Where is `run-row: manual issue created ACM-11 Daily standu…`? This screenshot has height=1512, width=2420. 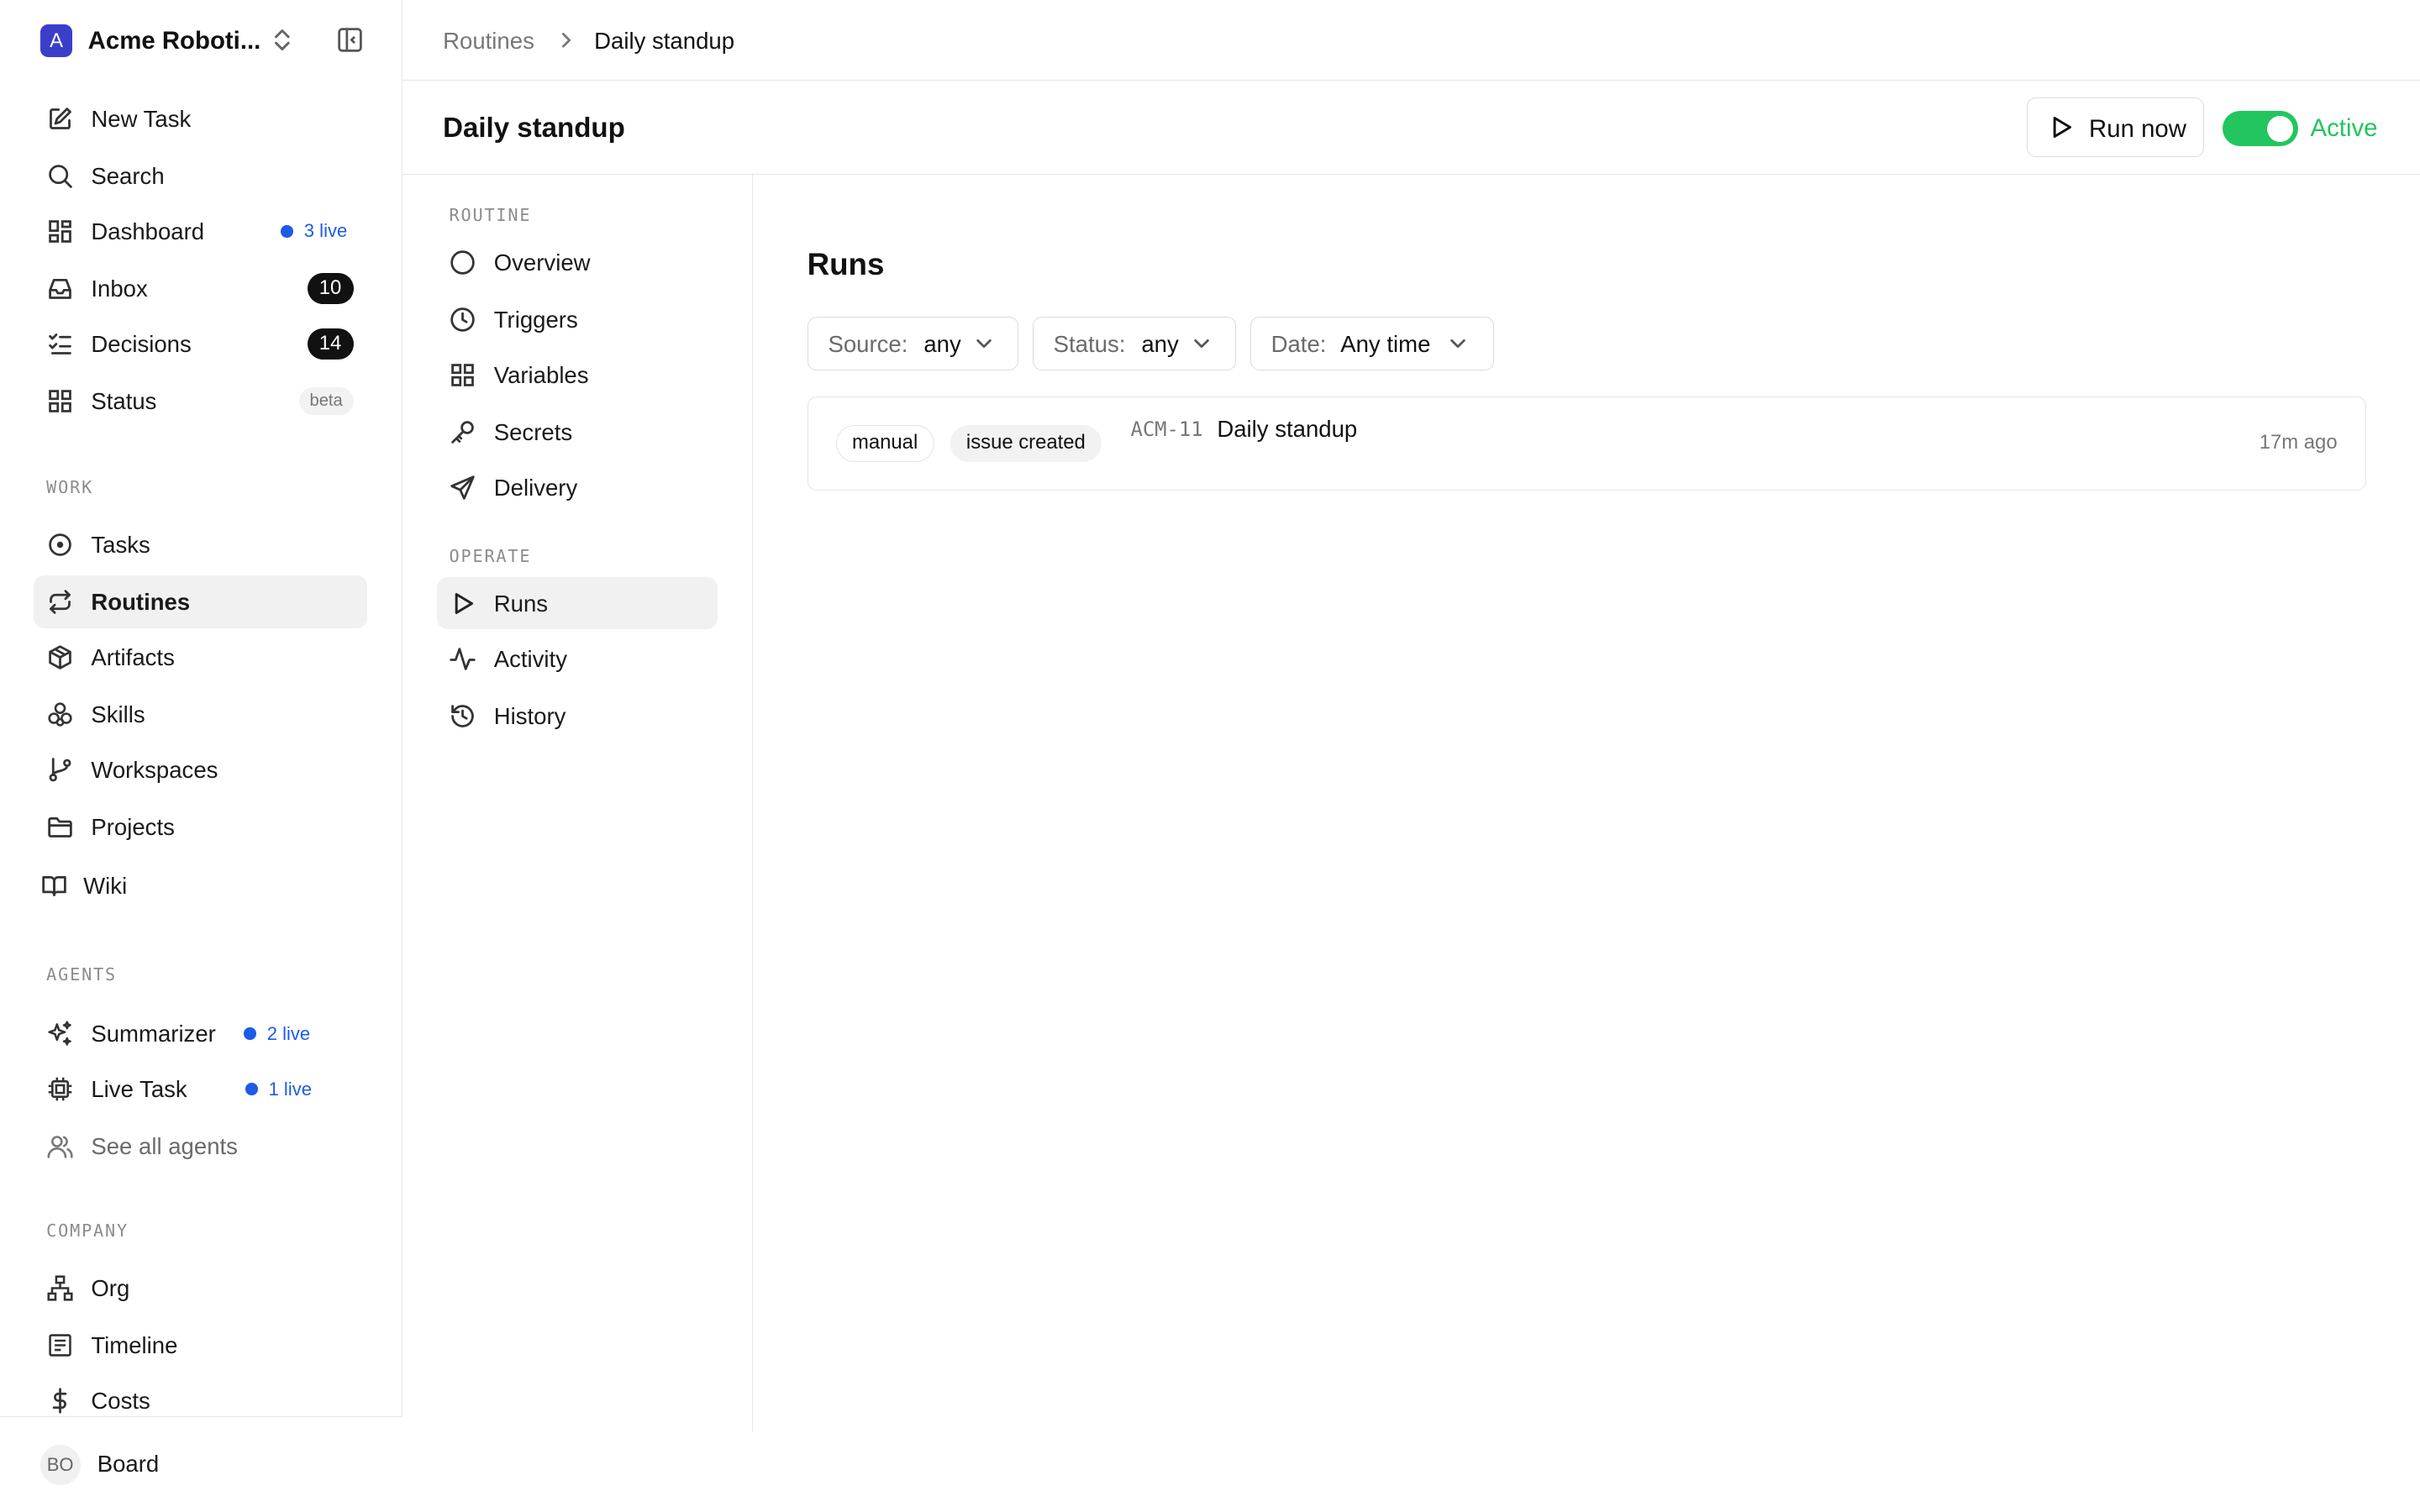
run-row: manual issue created ACM-11 Daily standu… is located at coordinates (1587, 443).